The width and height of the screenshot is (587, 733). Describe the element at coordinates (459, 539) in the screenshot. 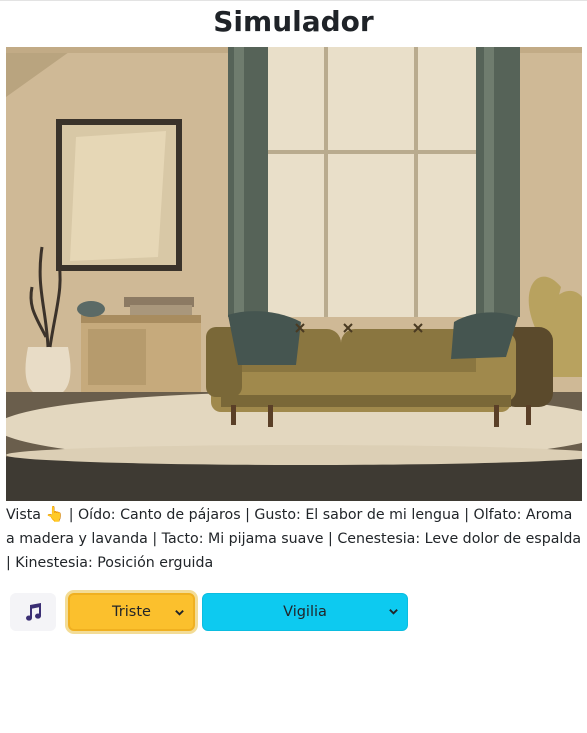

I see `cenestesia-text: Cenestesia: Leve dolor de espalda` at that location.